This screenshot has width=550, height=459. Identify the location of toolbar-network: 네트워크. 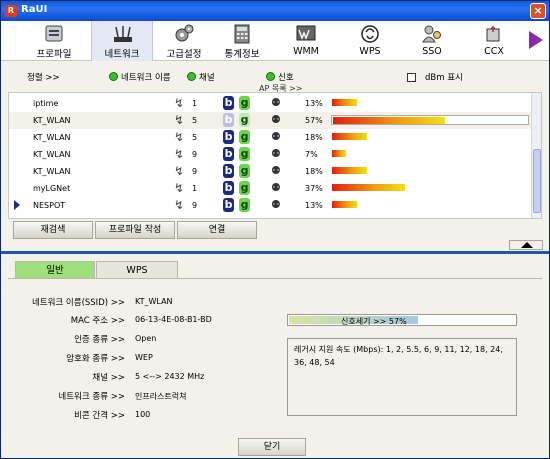
(122, 41).